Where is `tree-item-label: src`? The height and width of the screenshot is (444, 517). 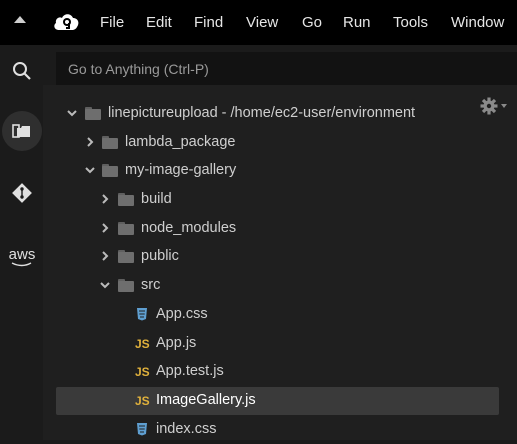
tree-item-label: src is located at coordinates (151, 285).